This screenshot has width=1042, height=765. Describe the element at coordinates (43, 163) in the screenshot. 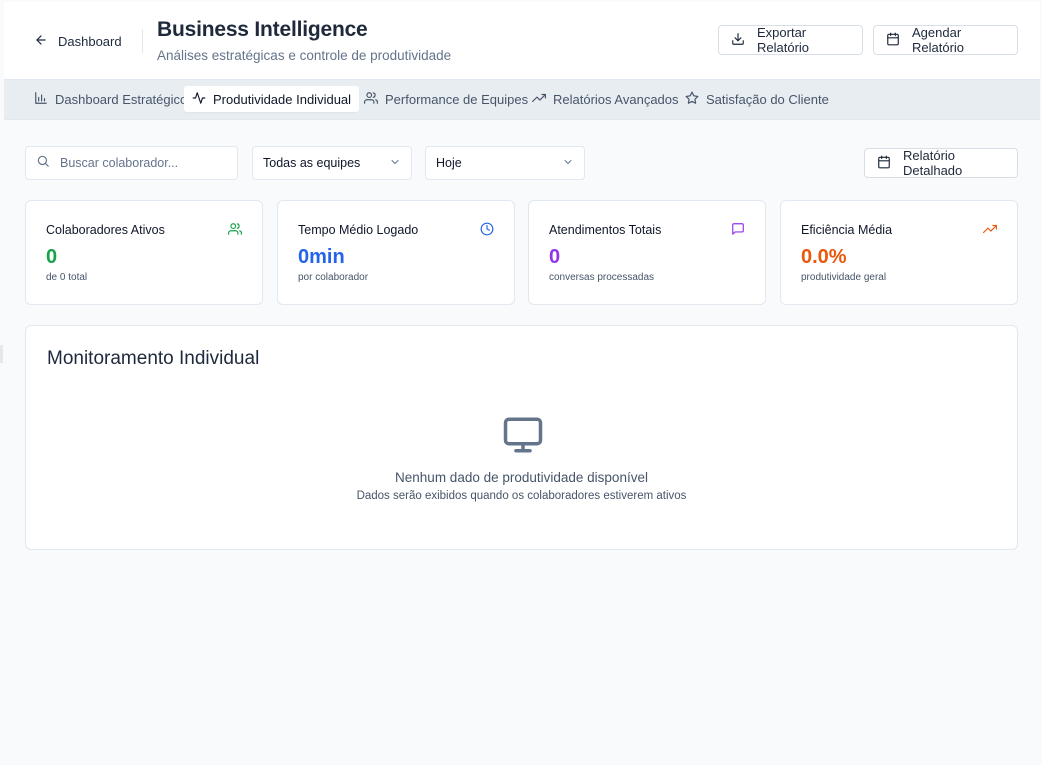

I see `search-icon` at that location.